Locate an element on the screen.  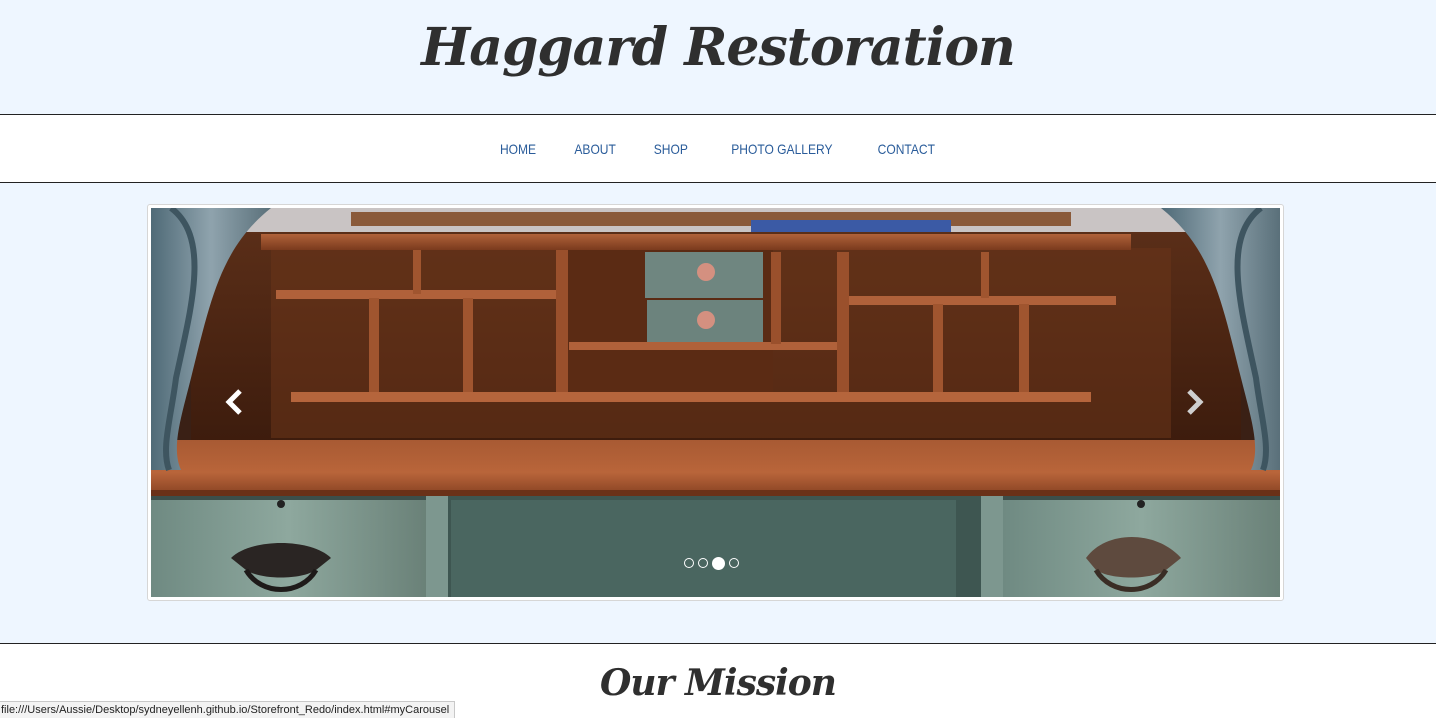
nav-link-contact: CONTACT is located at coordinates (905, 149).